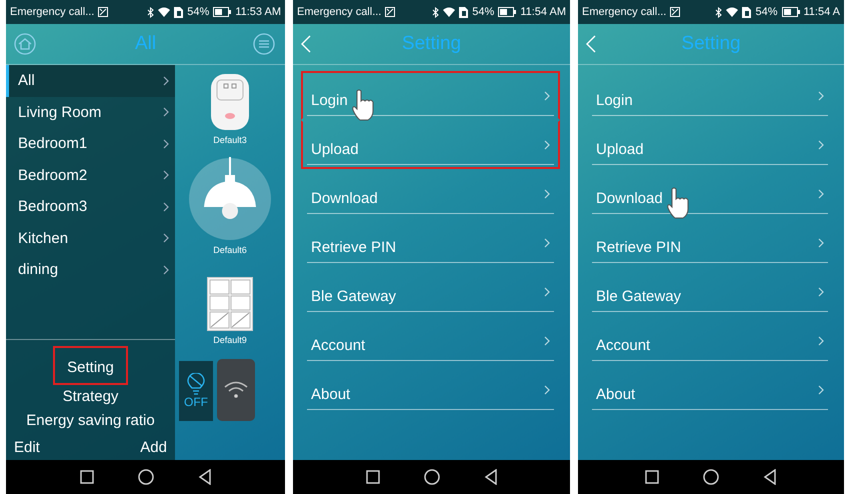  What do you see at coordinates (230, 304) in the screenshot?
I see `switch-panel-drawing` at bounding box center [230, 304].